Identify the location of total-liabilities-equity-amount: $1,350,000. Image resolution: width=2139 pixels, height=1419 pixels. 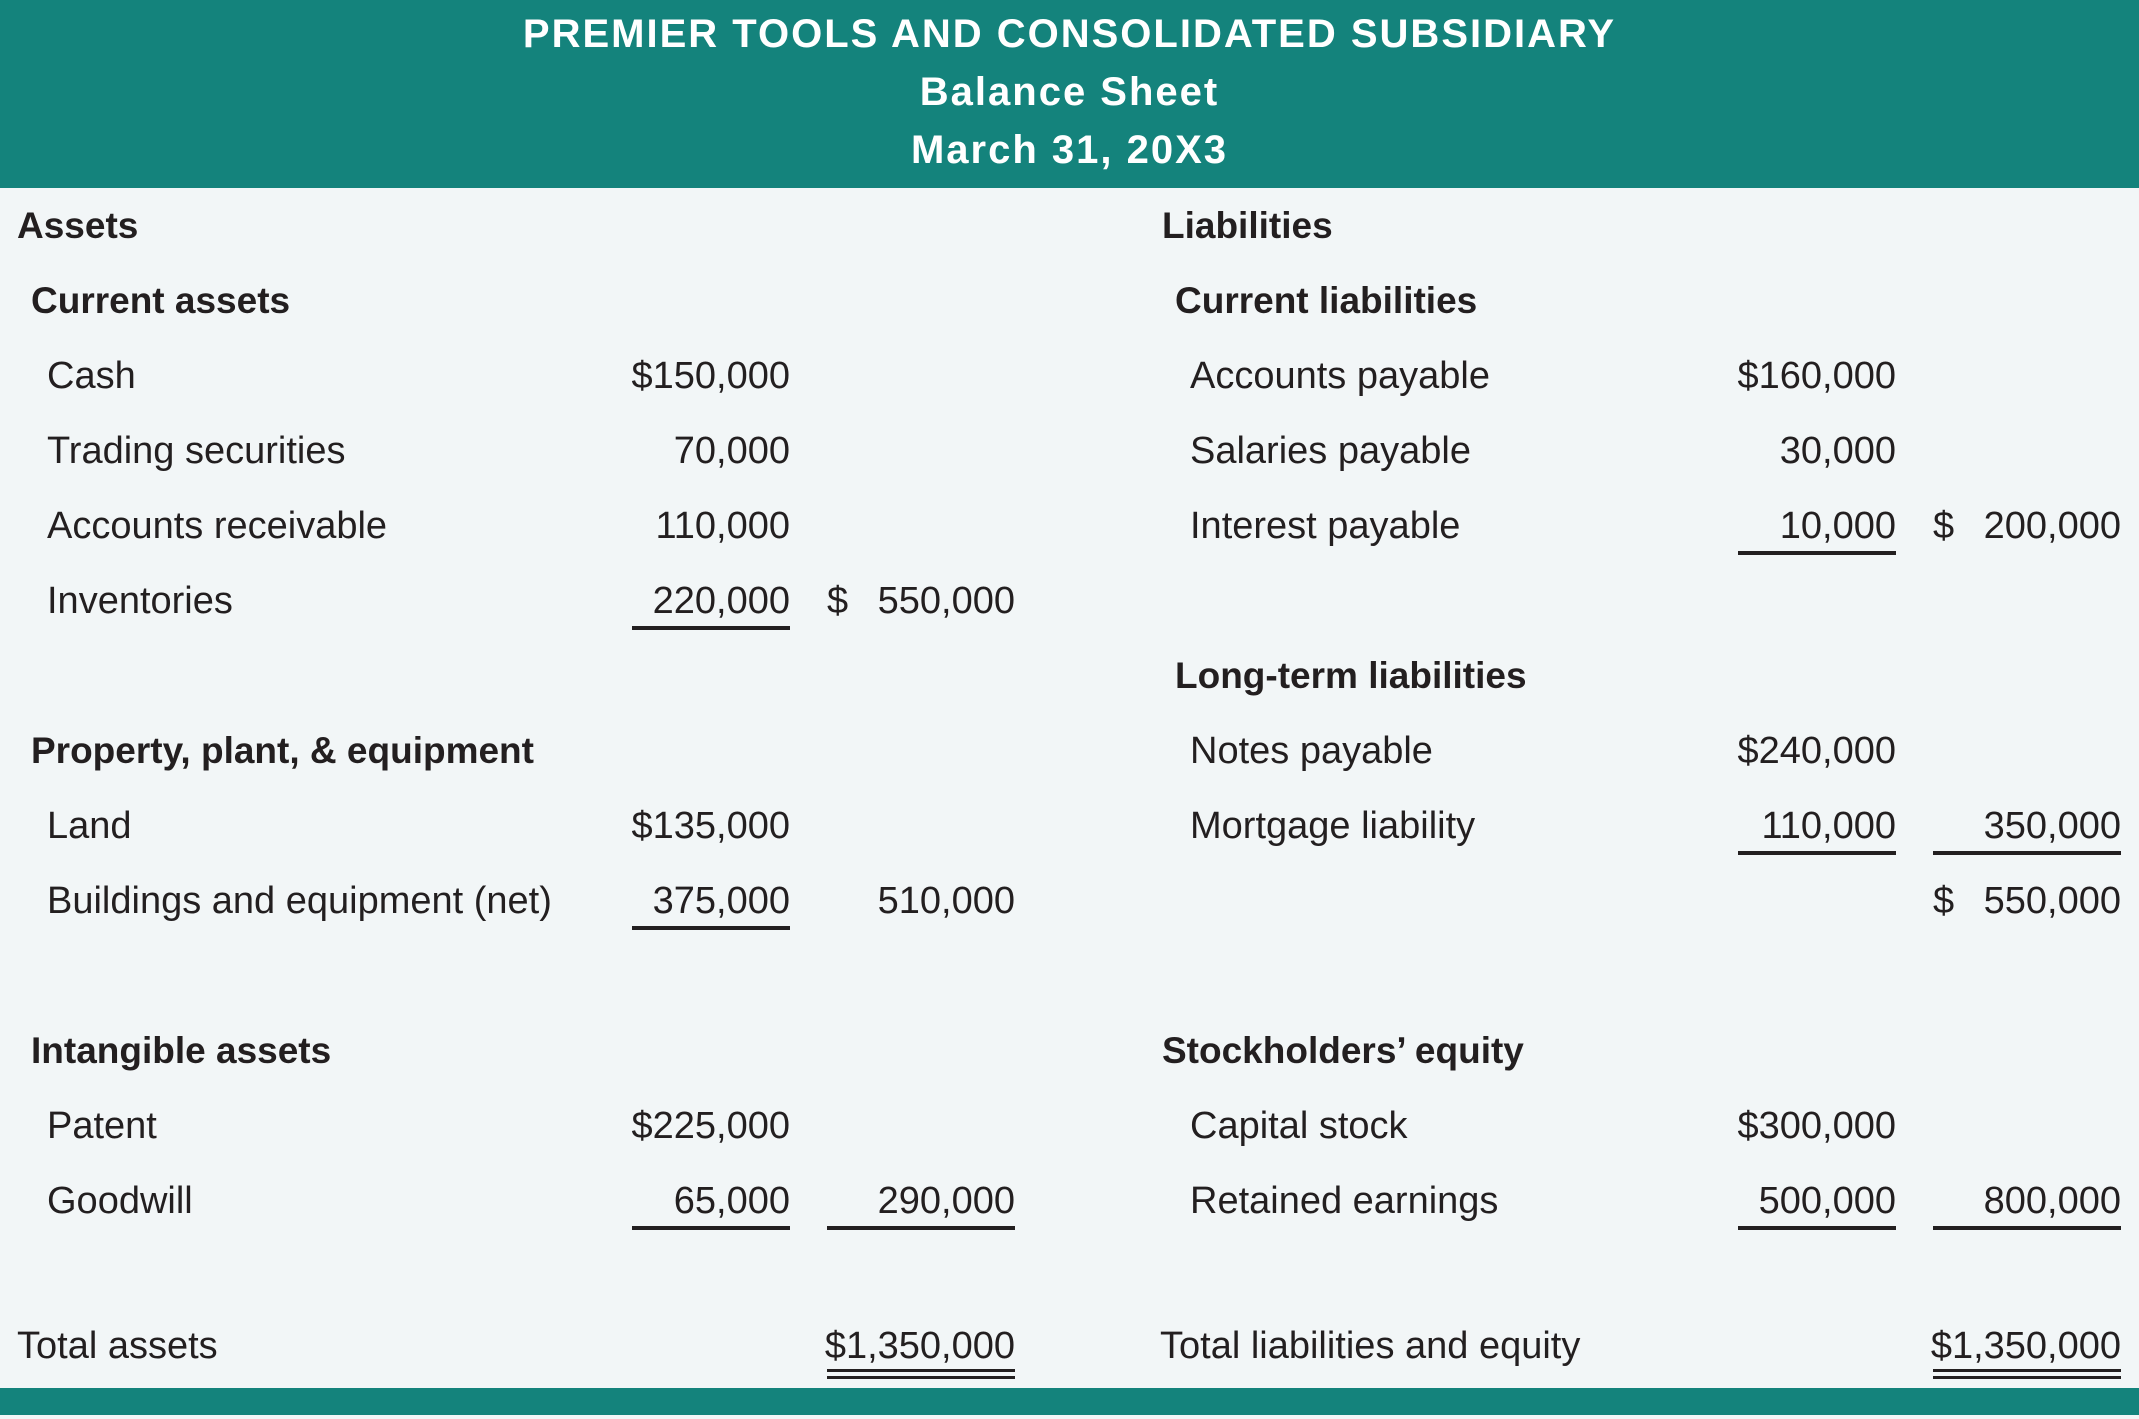
(2025, 1346).